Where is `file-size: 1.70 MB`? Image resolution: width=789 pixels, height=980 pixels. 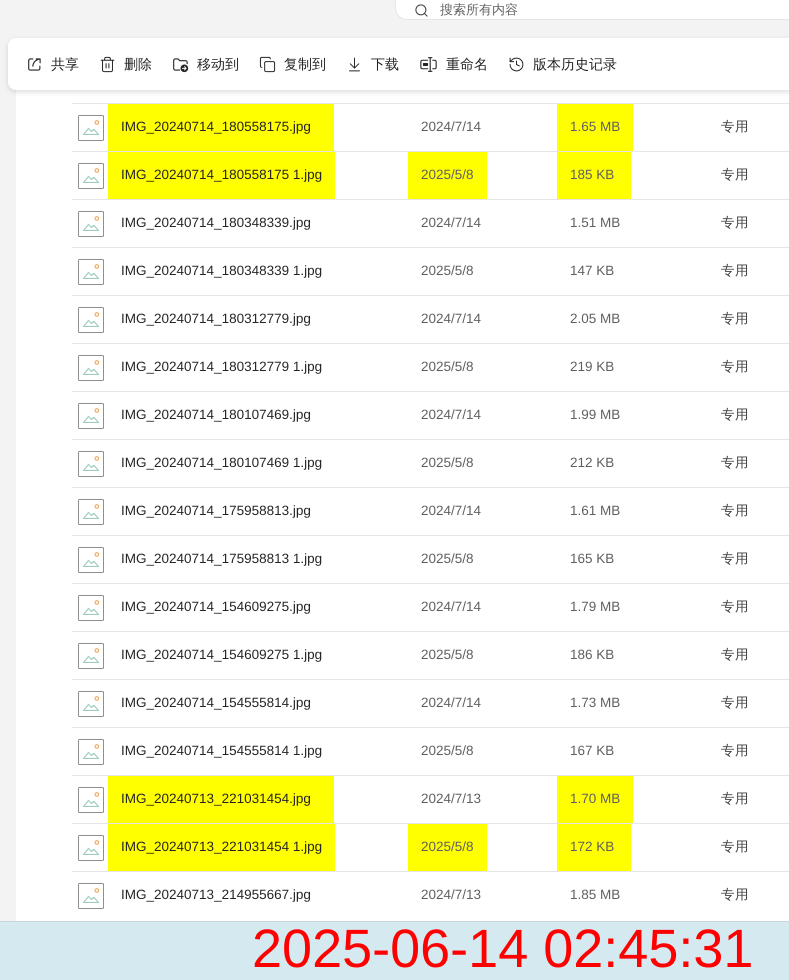 file-size: 1.70 MB is located at coordinates (595, 799).